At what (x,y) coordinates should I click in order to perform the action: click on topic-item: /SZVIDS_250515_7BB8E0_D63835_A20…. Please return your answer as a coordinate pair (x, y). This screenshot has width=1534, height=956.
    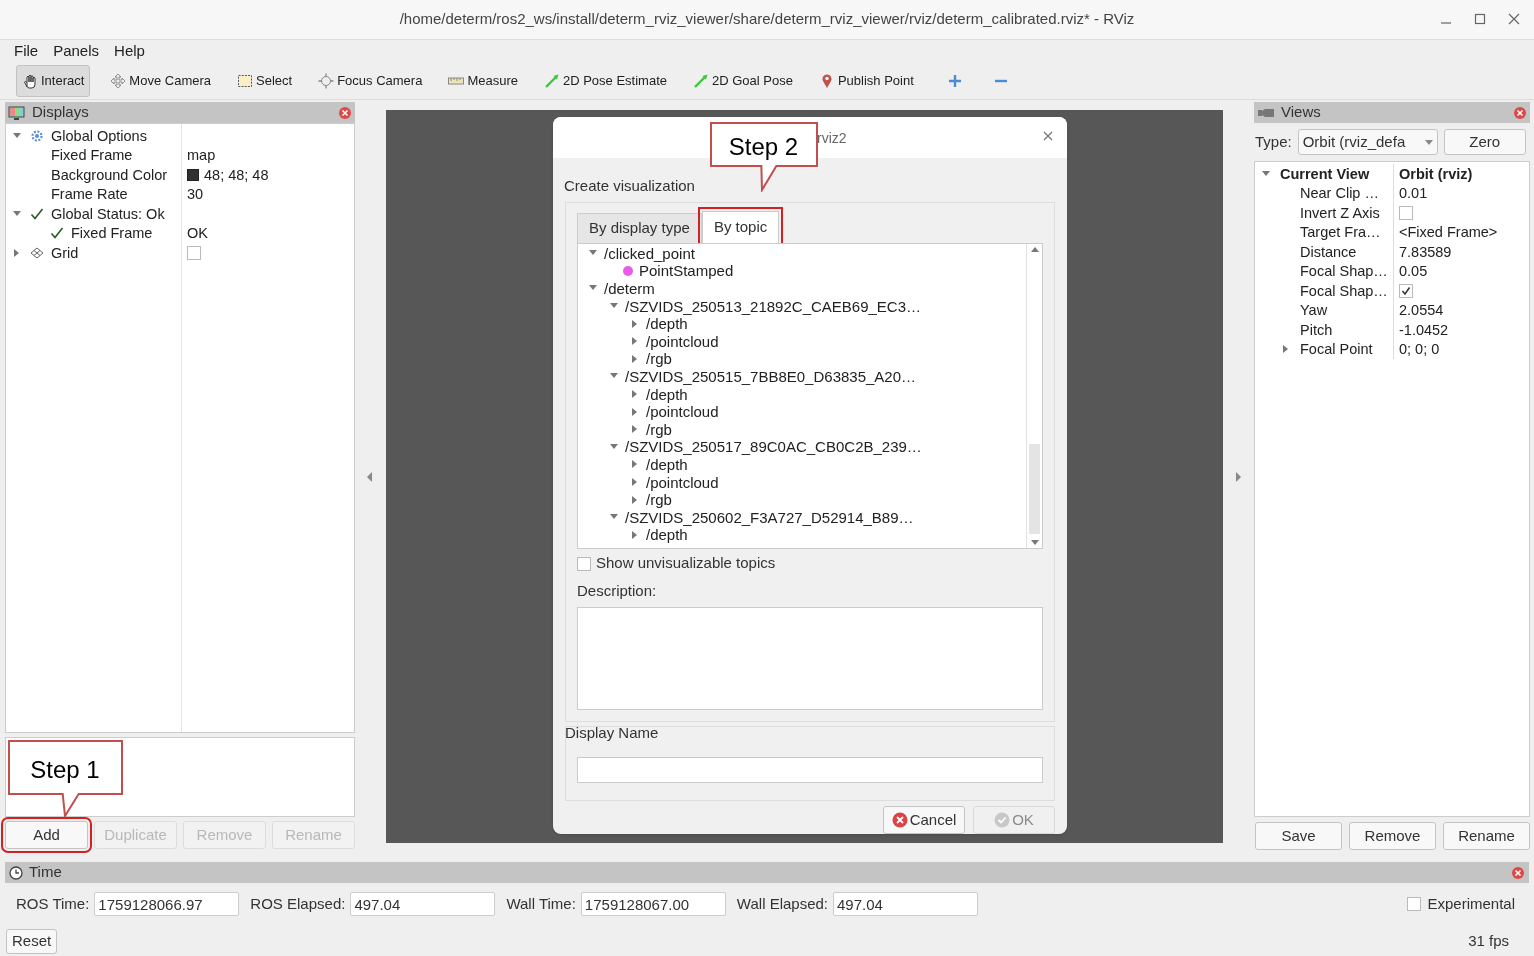
    Looking at the image, I should click on (771, 376).